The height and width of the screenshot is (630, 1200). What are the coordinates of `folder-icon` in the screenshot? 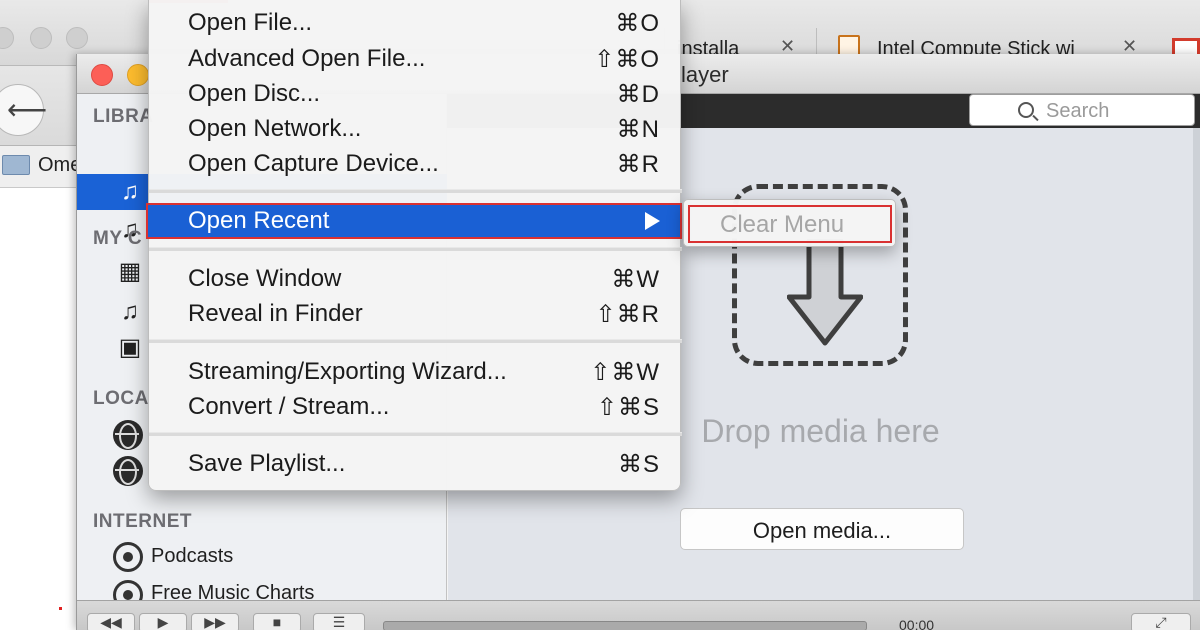 It's located at (16, 165).